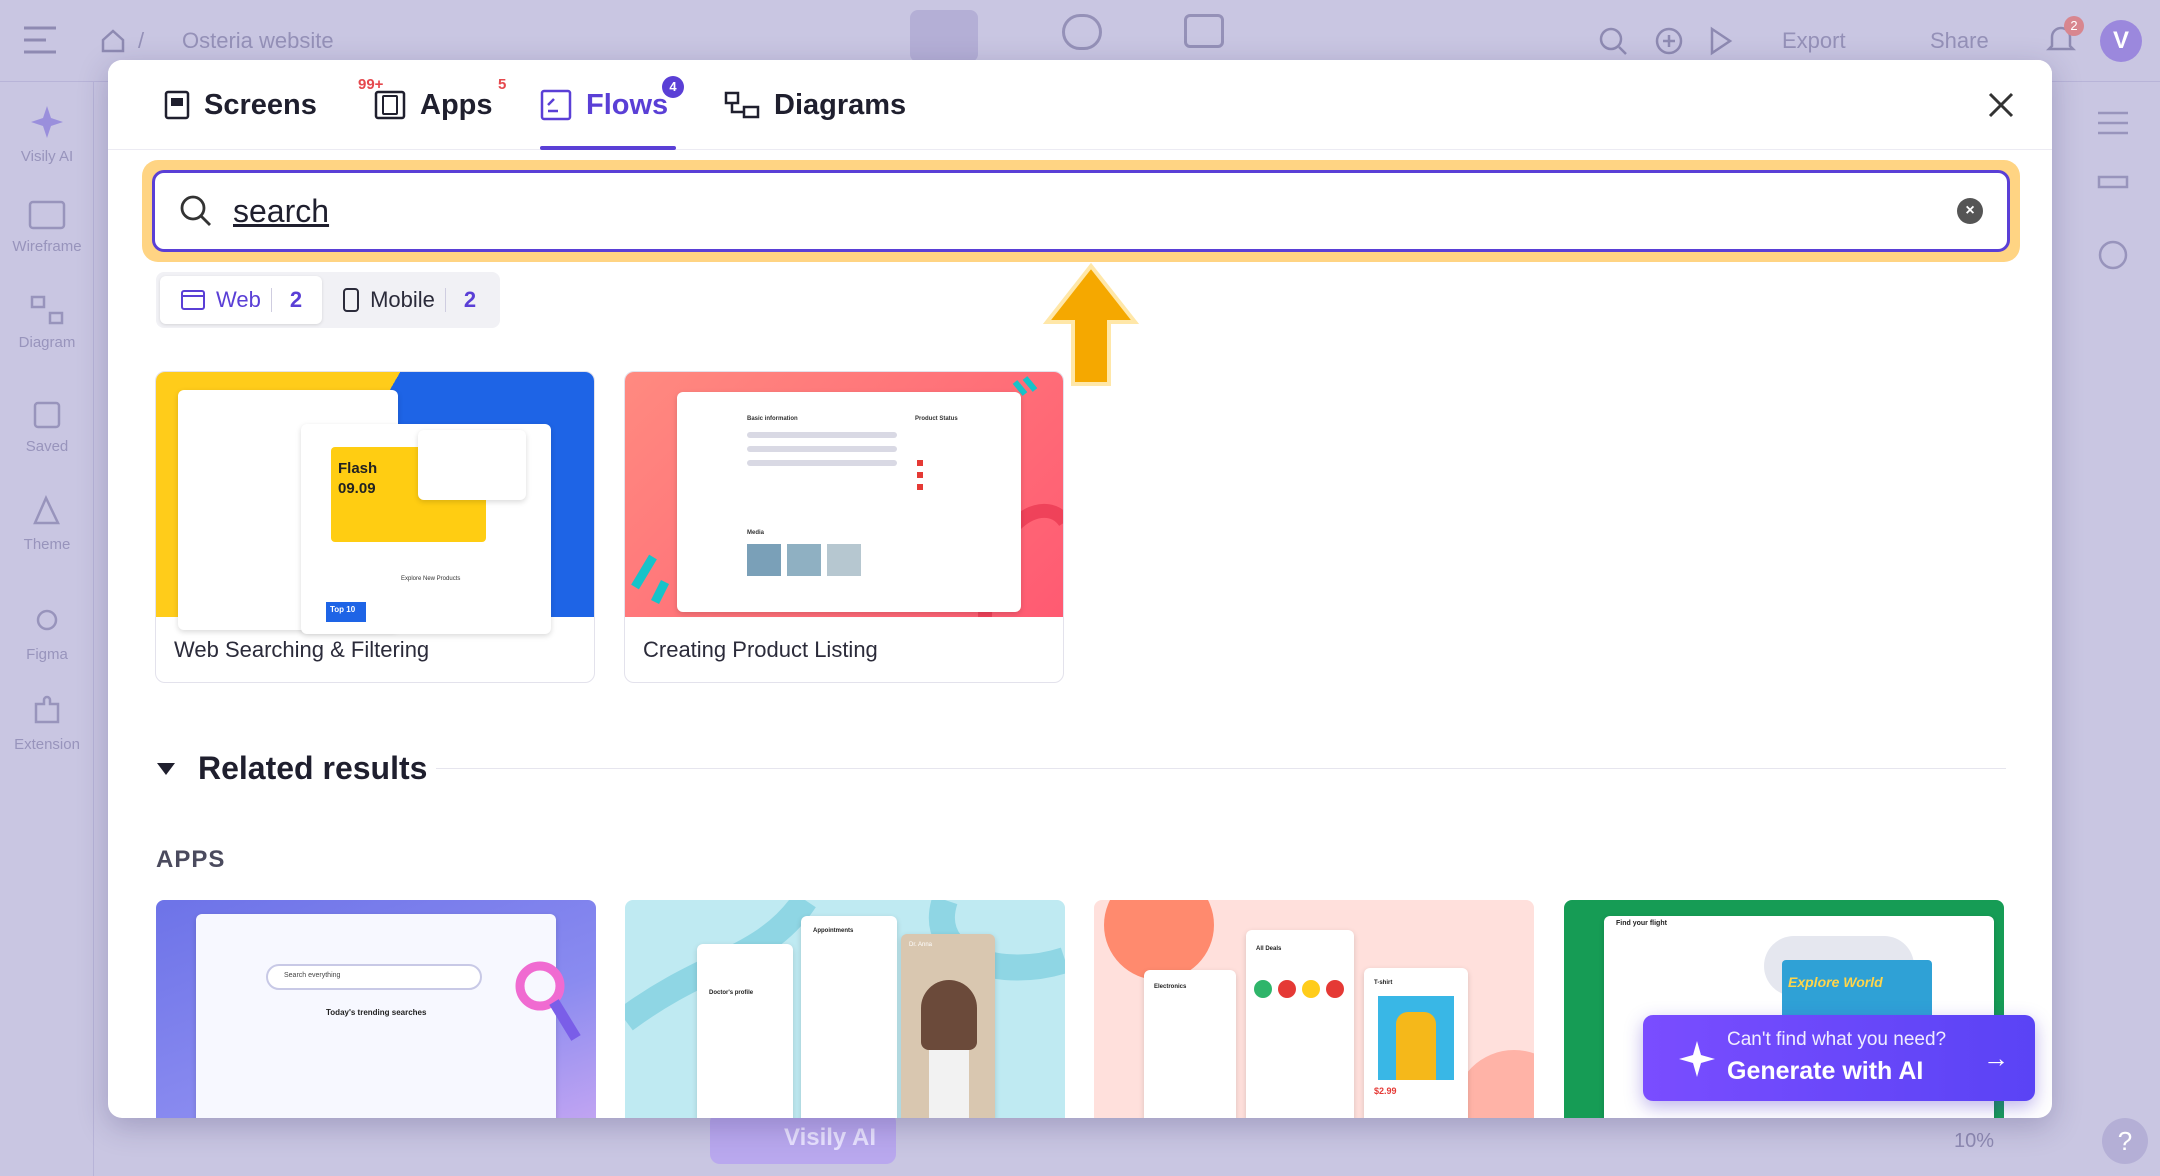  What do you see at coordinates (845, 1009) in the screenshot?
I see `app-card-doctor: Doctor's profile Appointments Dr. Anna` at bounding box center [845, 1009].